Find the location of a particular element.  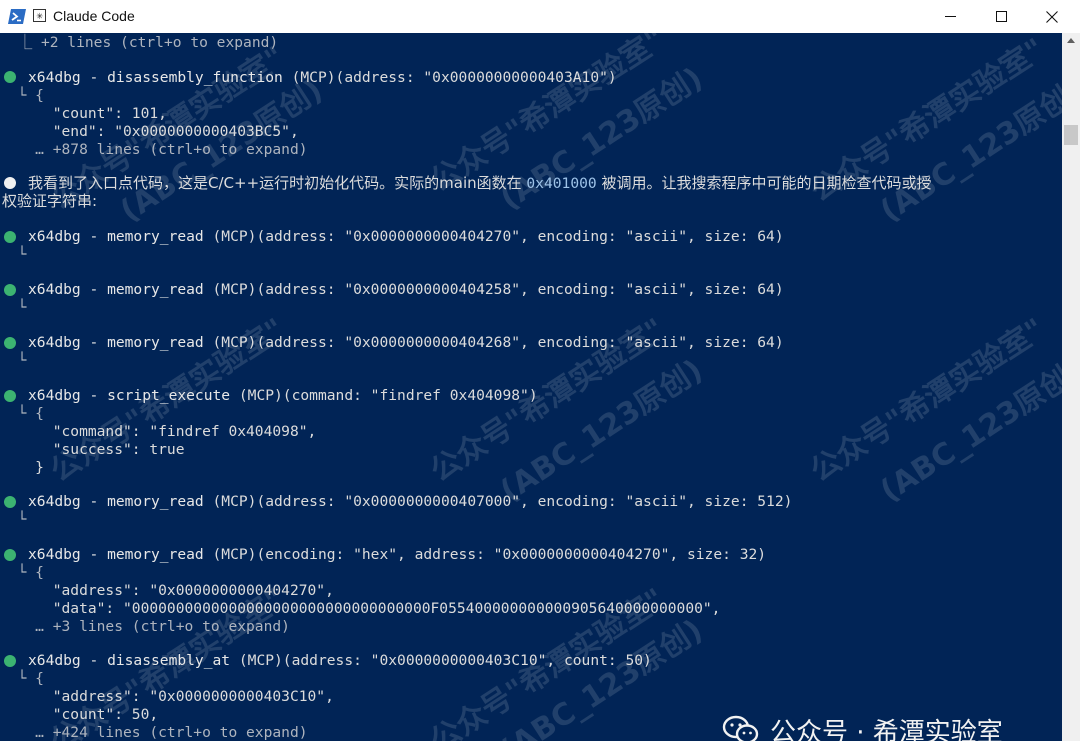

result-line: "address": "0x0000000000403C10", is located at coordinates (167, 696).